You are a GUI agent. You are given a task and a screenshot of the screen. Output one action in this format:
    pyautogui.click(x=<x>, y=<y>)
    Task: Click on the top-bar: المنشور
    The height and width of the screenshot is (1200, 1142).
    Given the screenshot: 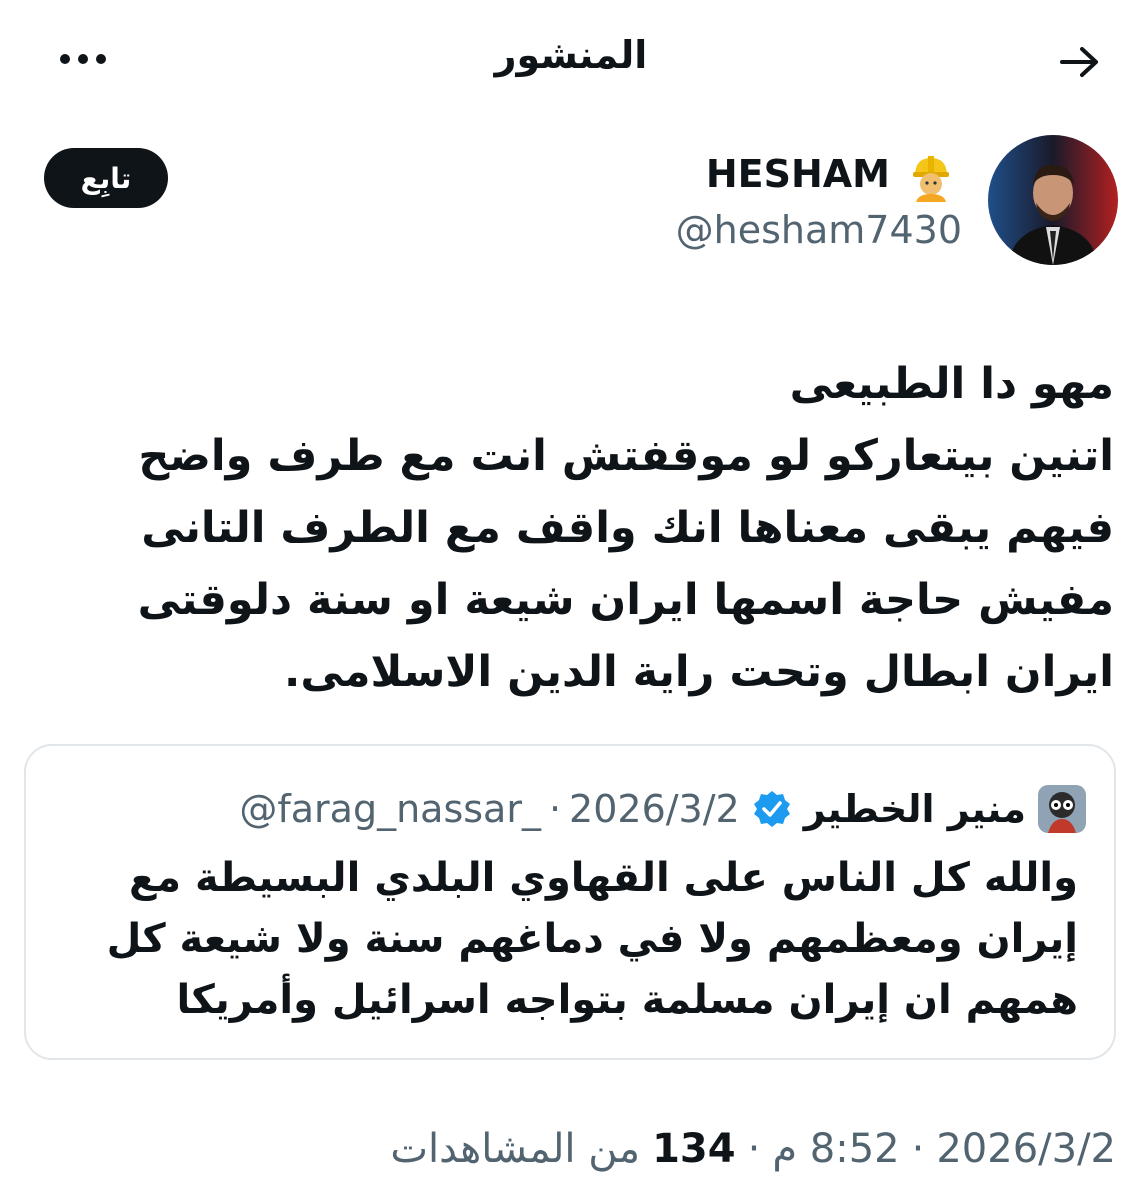 What is the action you would take?
    pyautogui.click(x=571, y=60)
    